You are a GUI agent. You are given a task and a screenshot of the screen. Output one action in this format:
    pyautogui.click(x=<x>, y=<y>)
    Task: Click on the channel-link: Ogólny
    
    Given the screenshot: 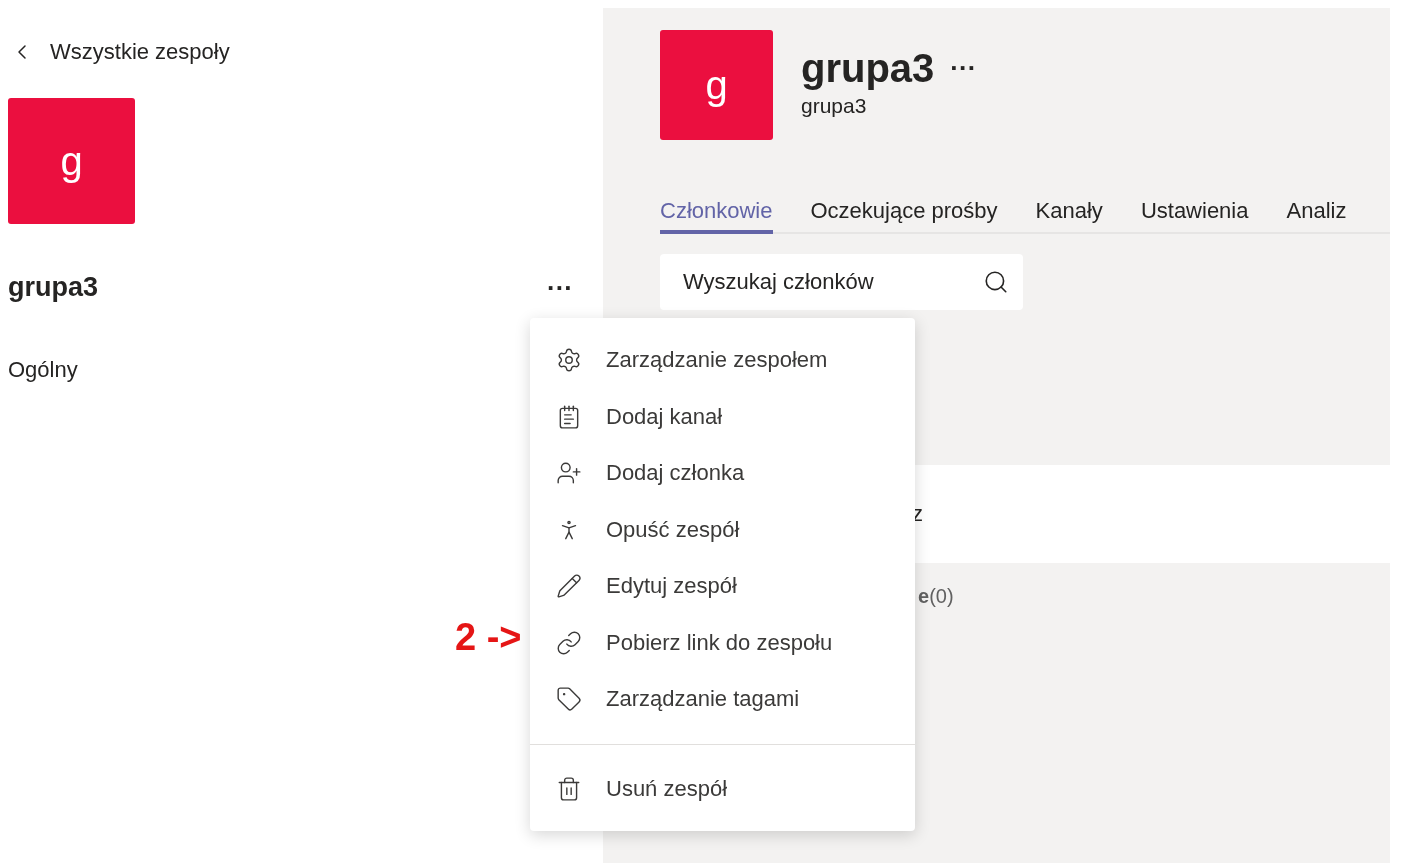 What is the action you would take?
    pyautogui.click(x=43, y=370)
    